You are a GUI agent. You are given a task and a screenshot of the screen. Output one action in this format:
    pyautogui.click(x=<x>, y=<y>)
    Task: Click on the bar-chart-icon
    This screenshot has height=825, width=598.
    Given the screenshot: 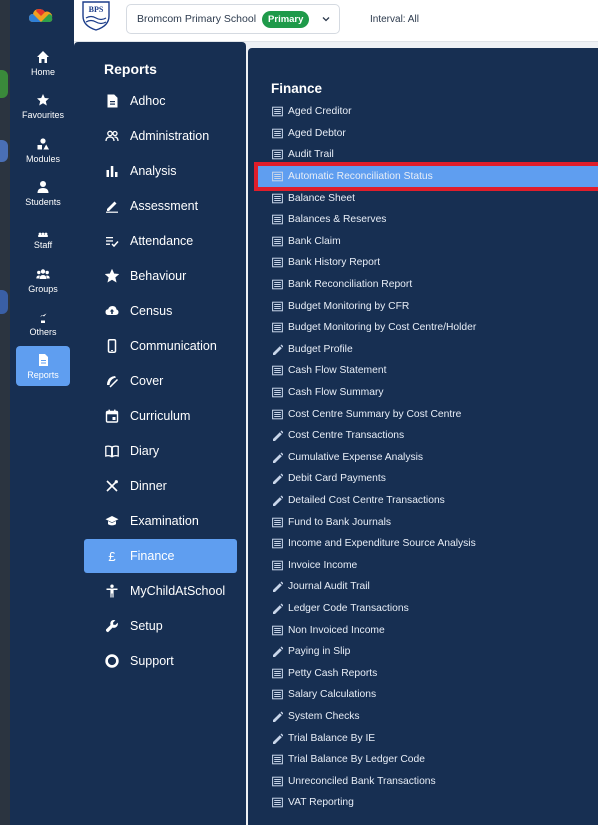 What is the action you would take?
    pyautogui.click(x=112, y=171)
    